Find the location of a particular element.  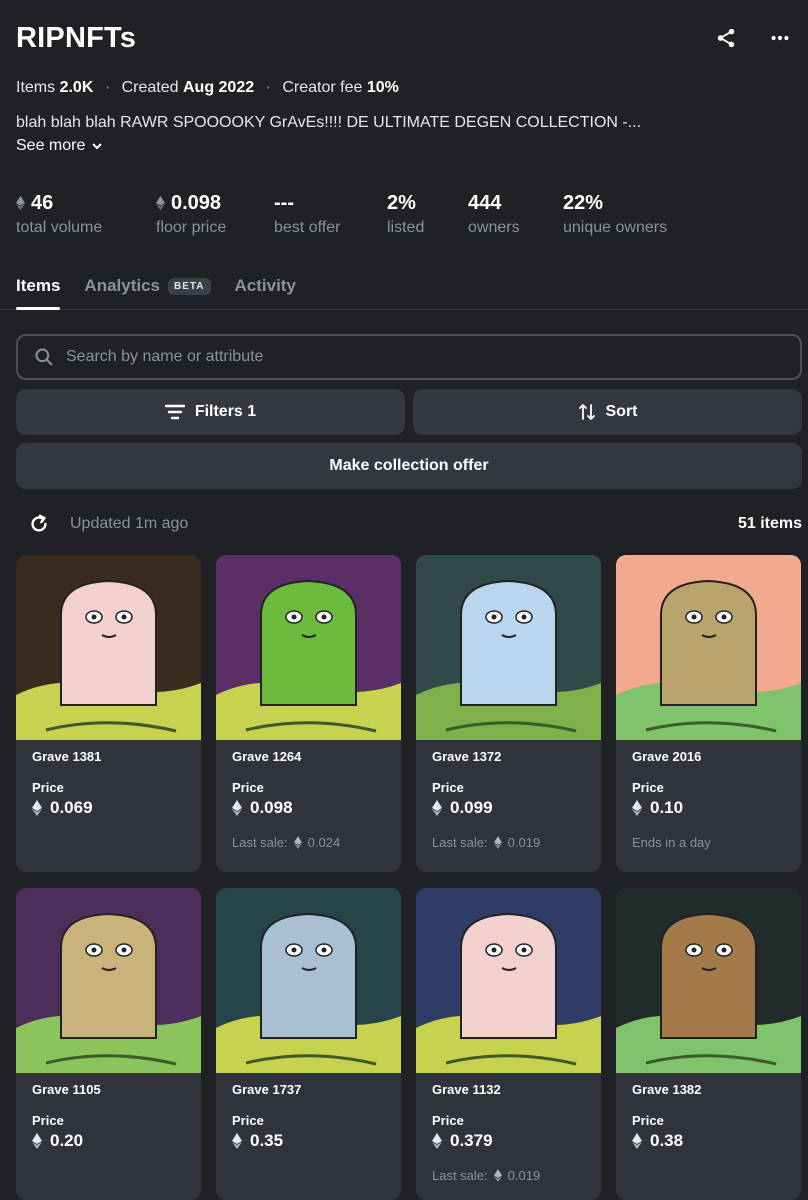

stat-floor-price: 0.098 floor price is located at coordinates (191, 213).